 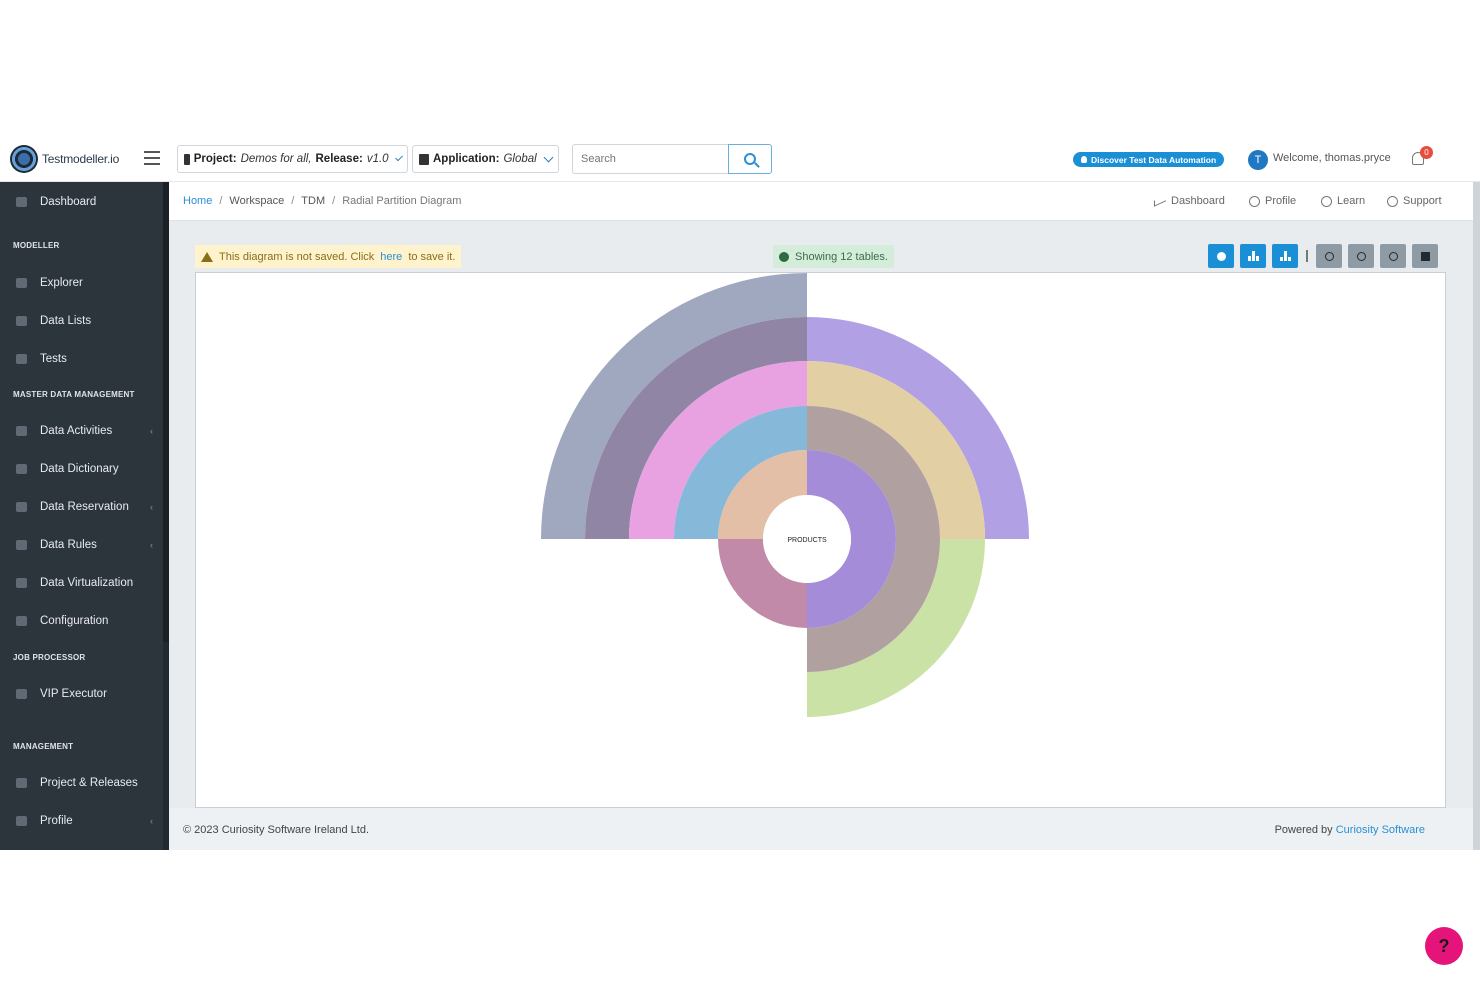 I want to click on explorer-icon, so click(x=21, y=283).